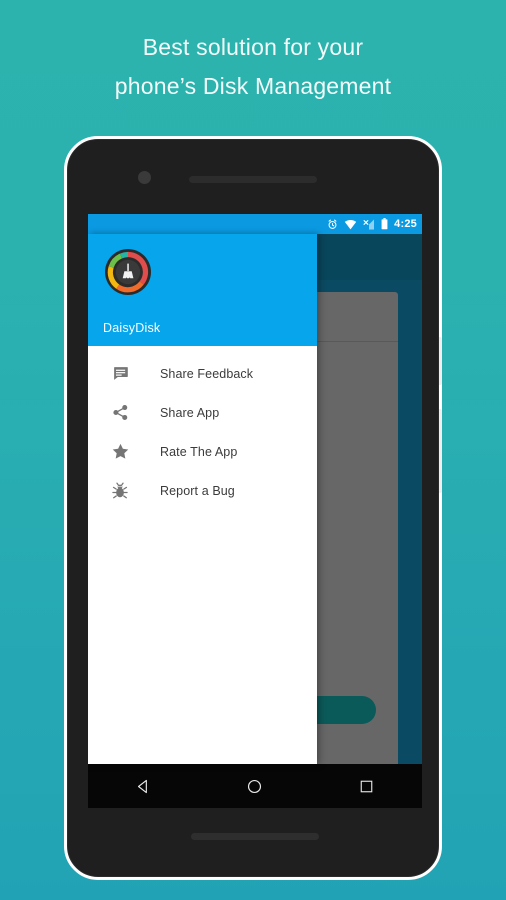  What do you see at coordinates (253, 86) in the screenshot?
I see `promo-headline-line2: phone’s Disk Management` at bounding box center [253, 86].